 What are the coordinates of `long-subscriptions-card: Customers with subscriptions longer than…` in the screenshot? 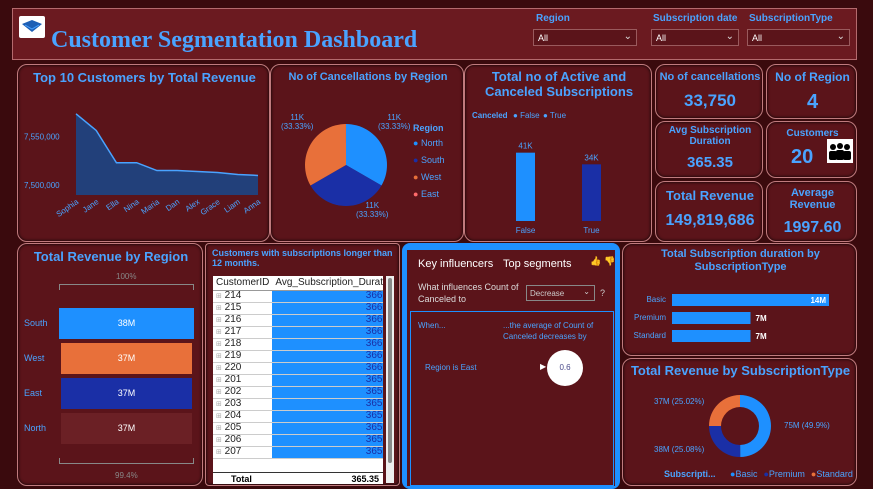 It's located at (302, 364).